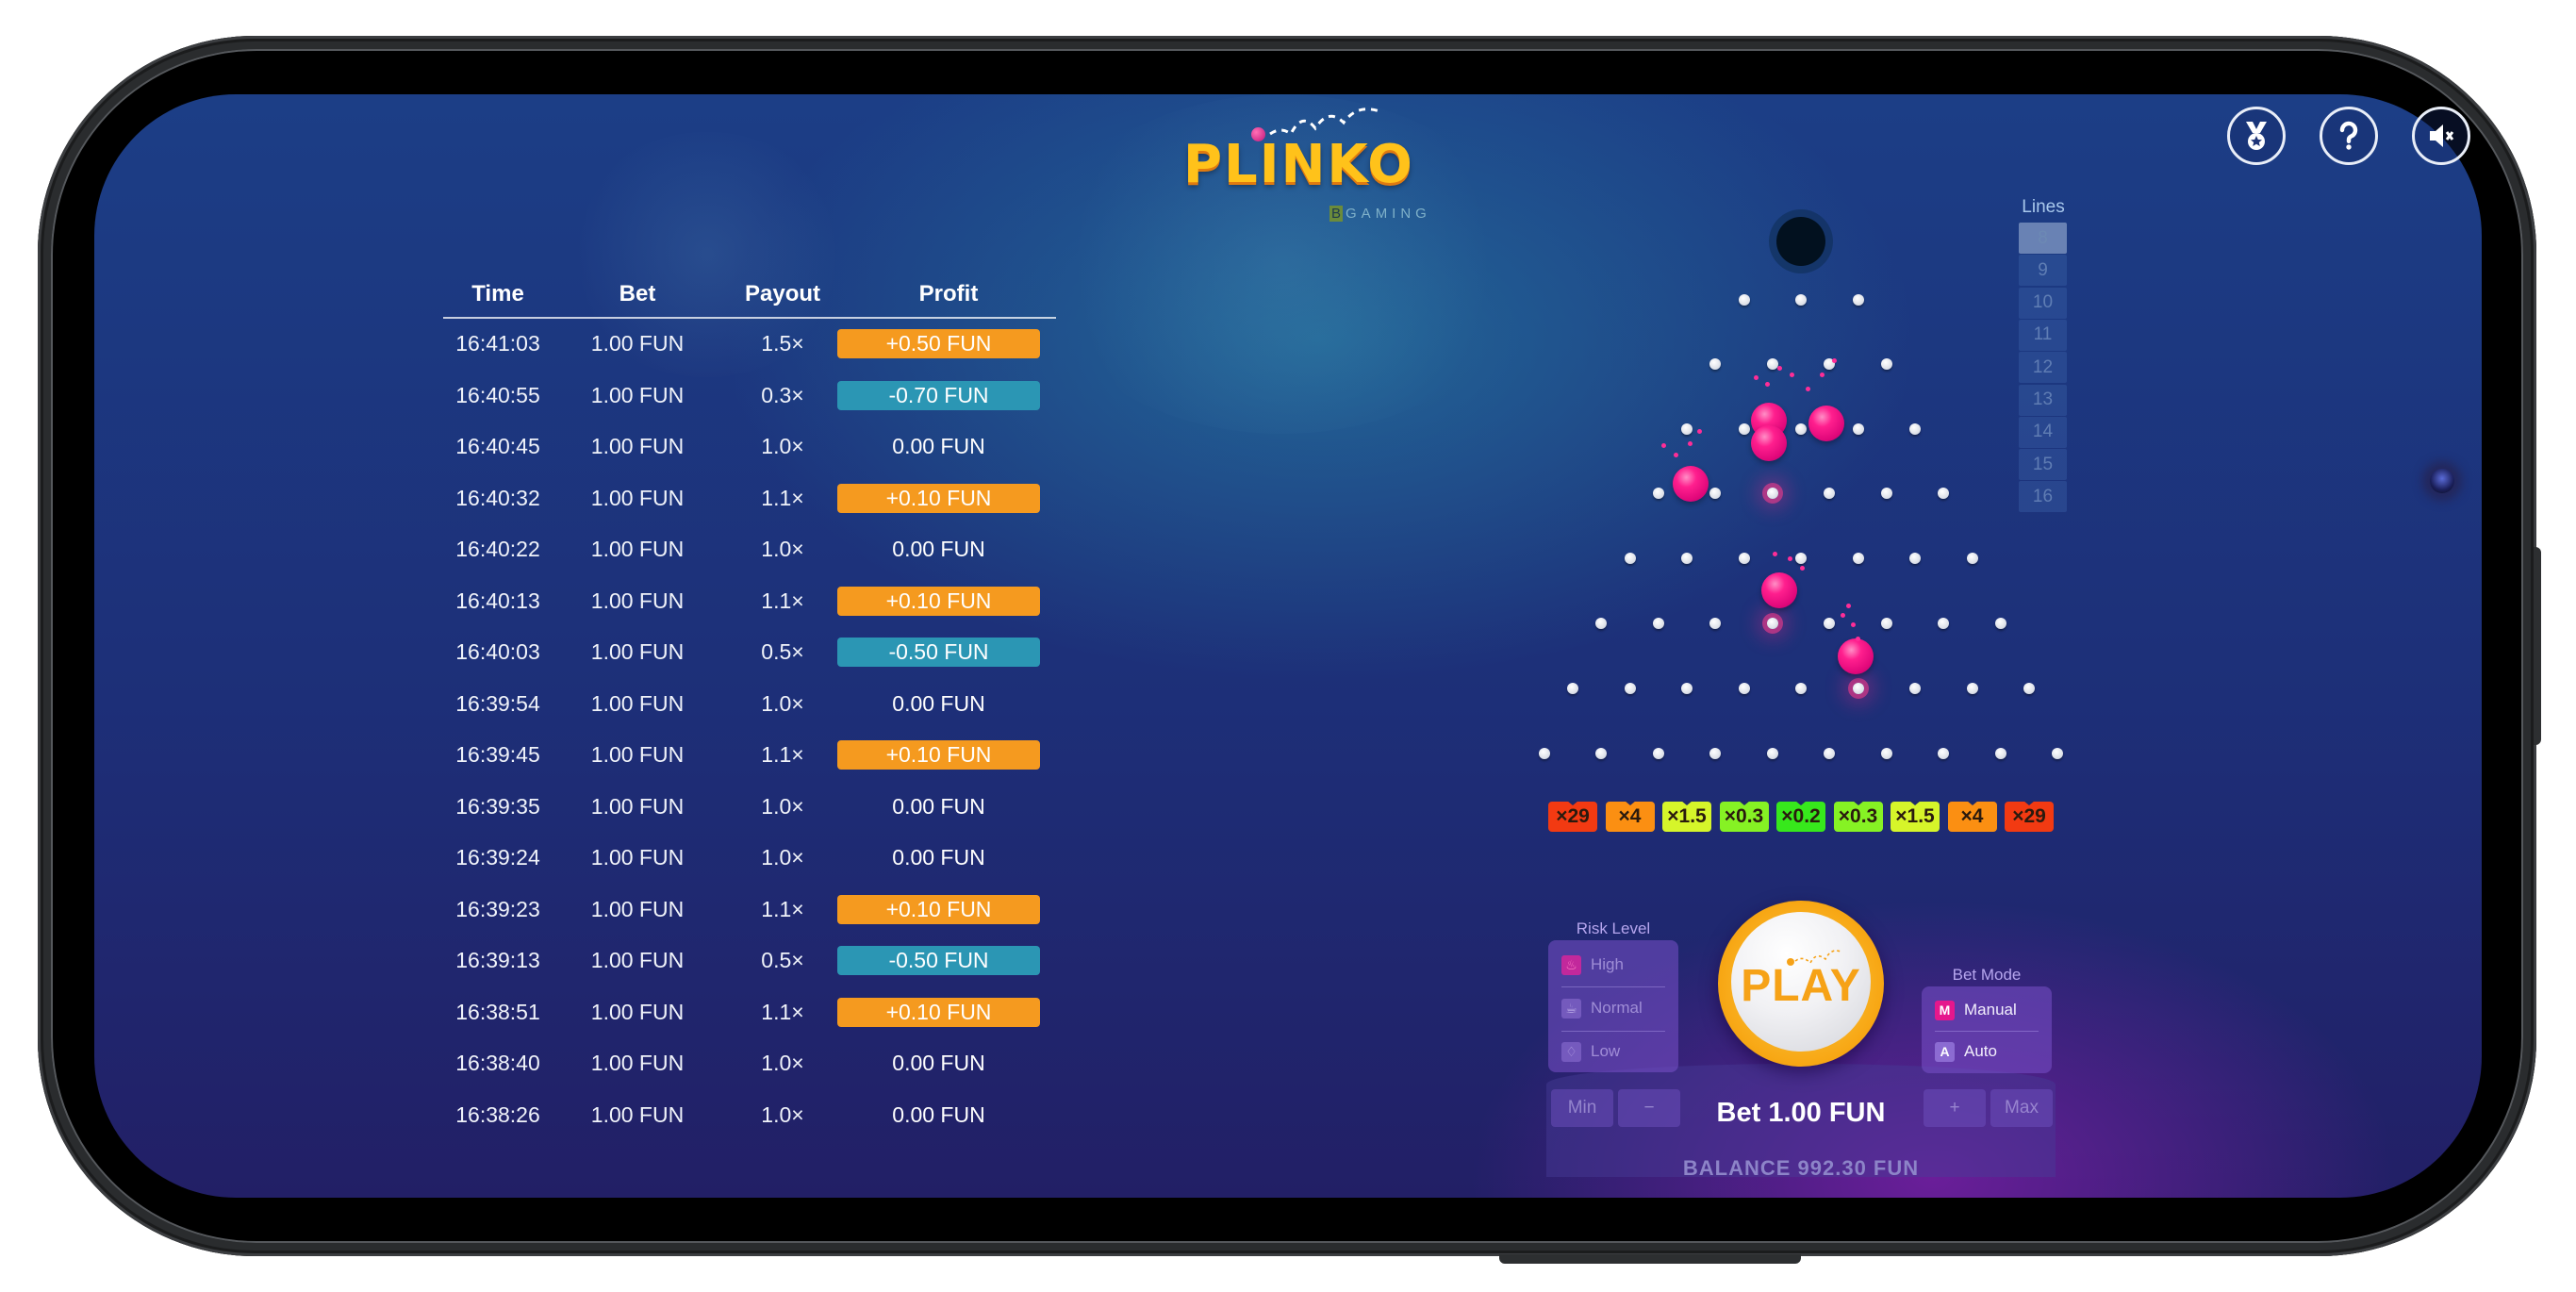 Image resolution: width=2576 pixels, height=1292 pixels. What do you see at coordinates (1650, 1259) in the screenshot?
I see `phone-side-button` at bounding box center [1650, 1259].